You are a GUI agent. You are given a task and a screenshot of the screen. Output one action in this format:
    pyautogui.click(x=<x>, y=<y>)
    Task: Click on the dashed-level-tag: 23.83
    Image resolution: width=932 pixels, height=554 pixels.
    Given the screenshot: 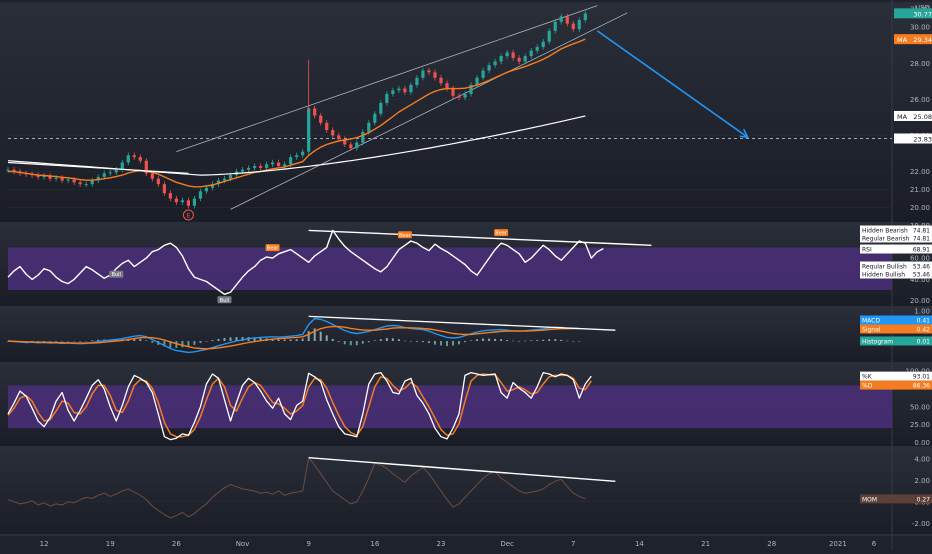 What is the action you would take?
    pyautogui.click(x=913, y=138)
    